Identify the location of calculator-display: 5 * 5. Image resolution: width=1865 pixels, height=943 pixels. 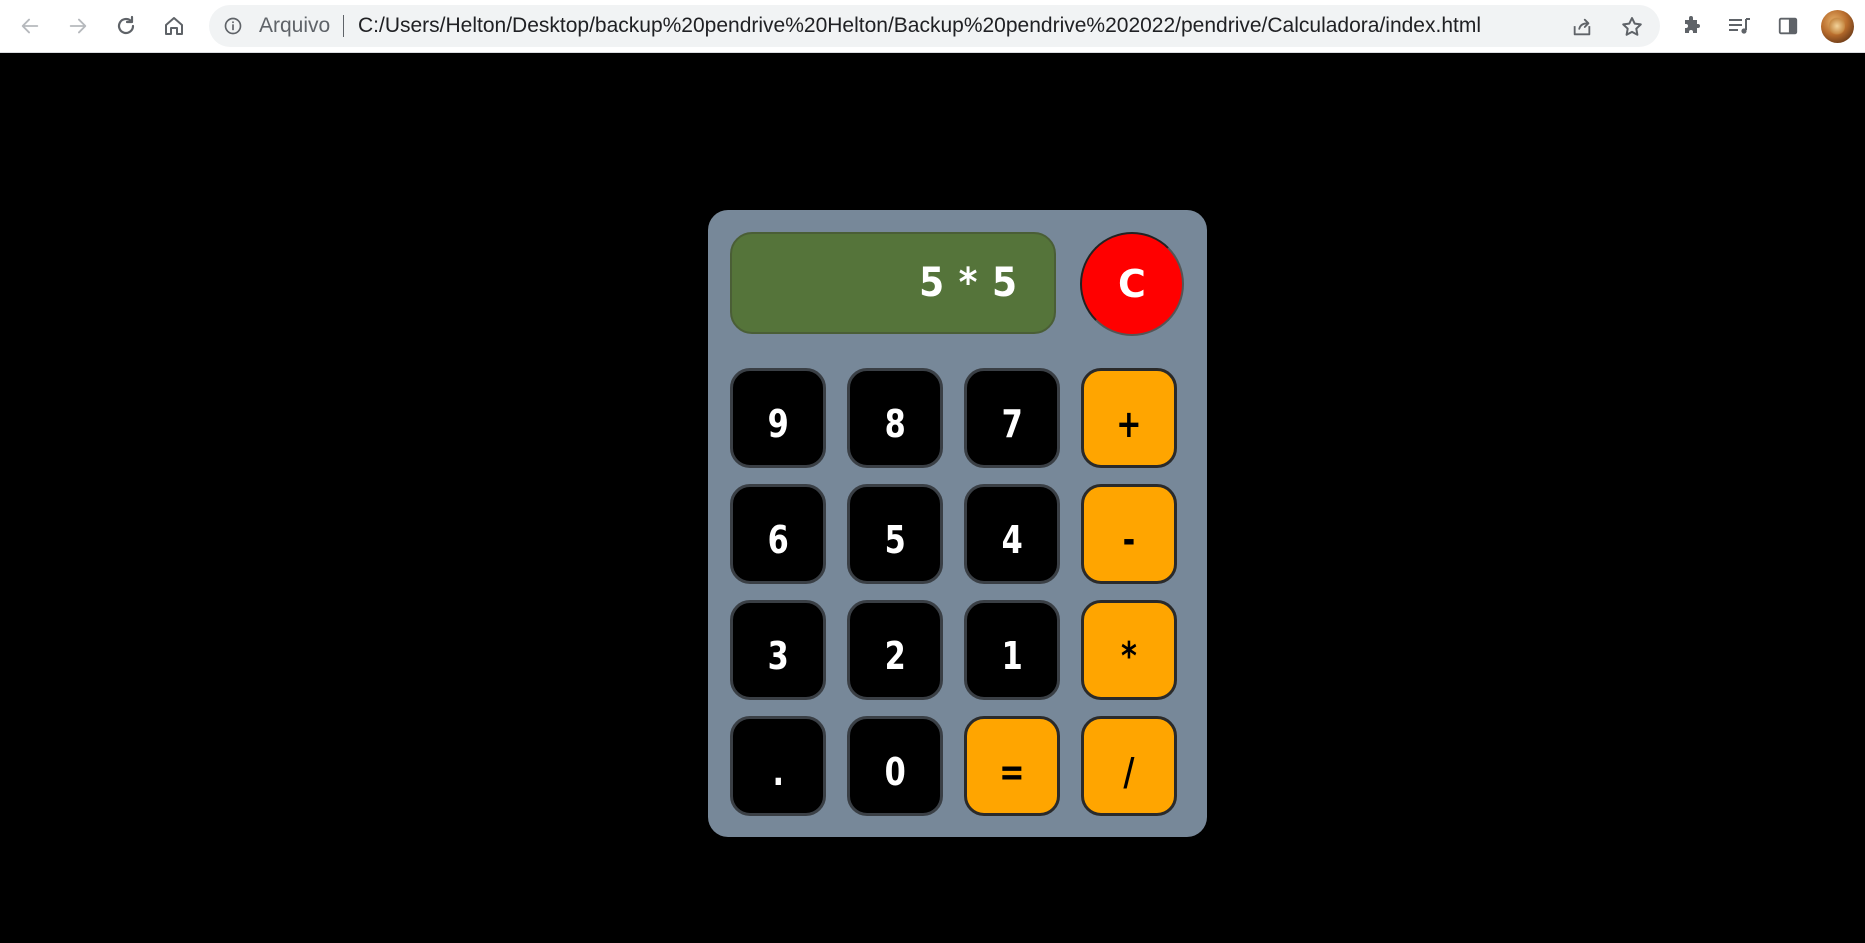
(893, 283).